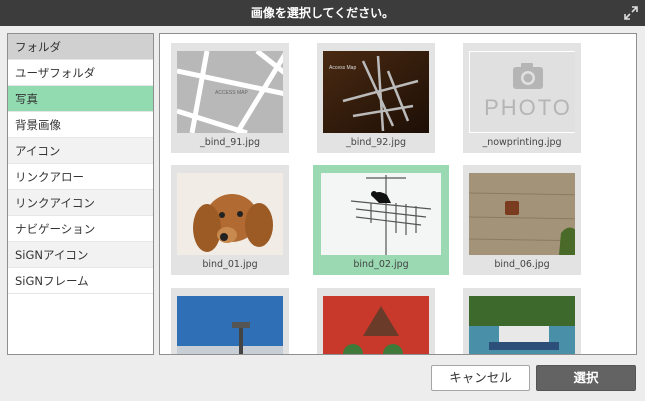 The image size is (645, 401). I want to click on thumbnail-red-wall-plants, so click(376, 325).